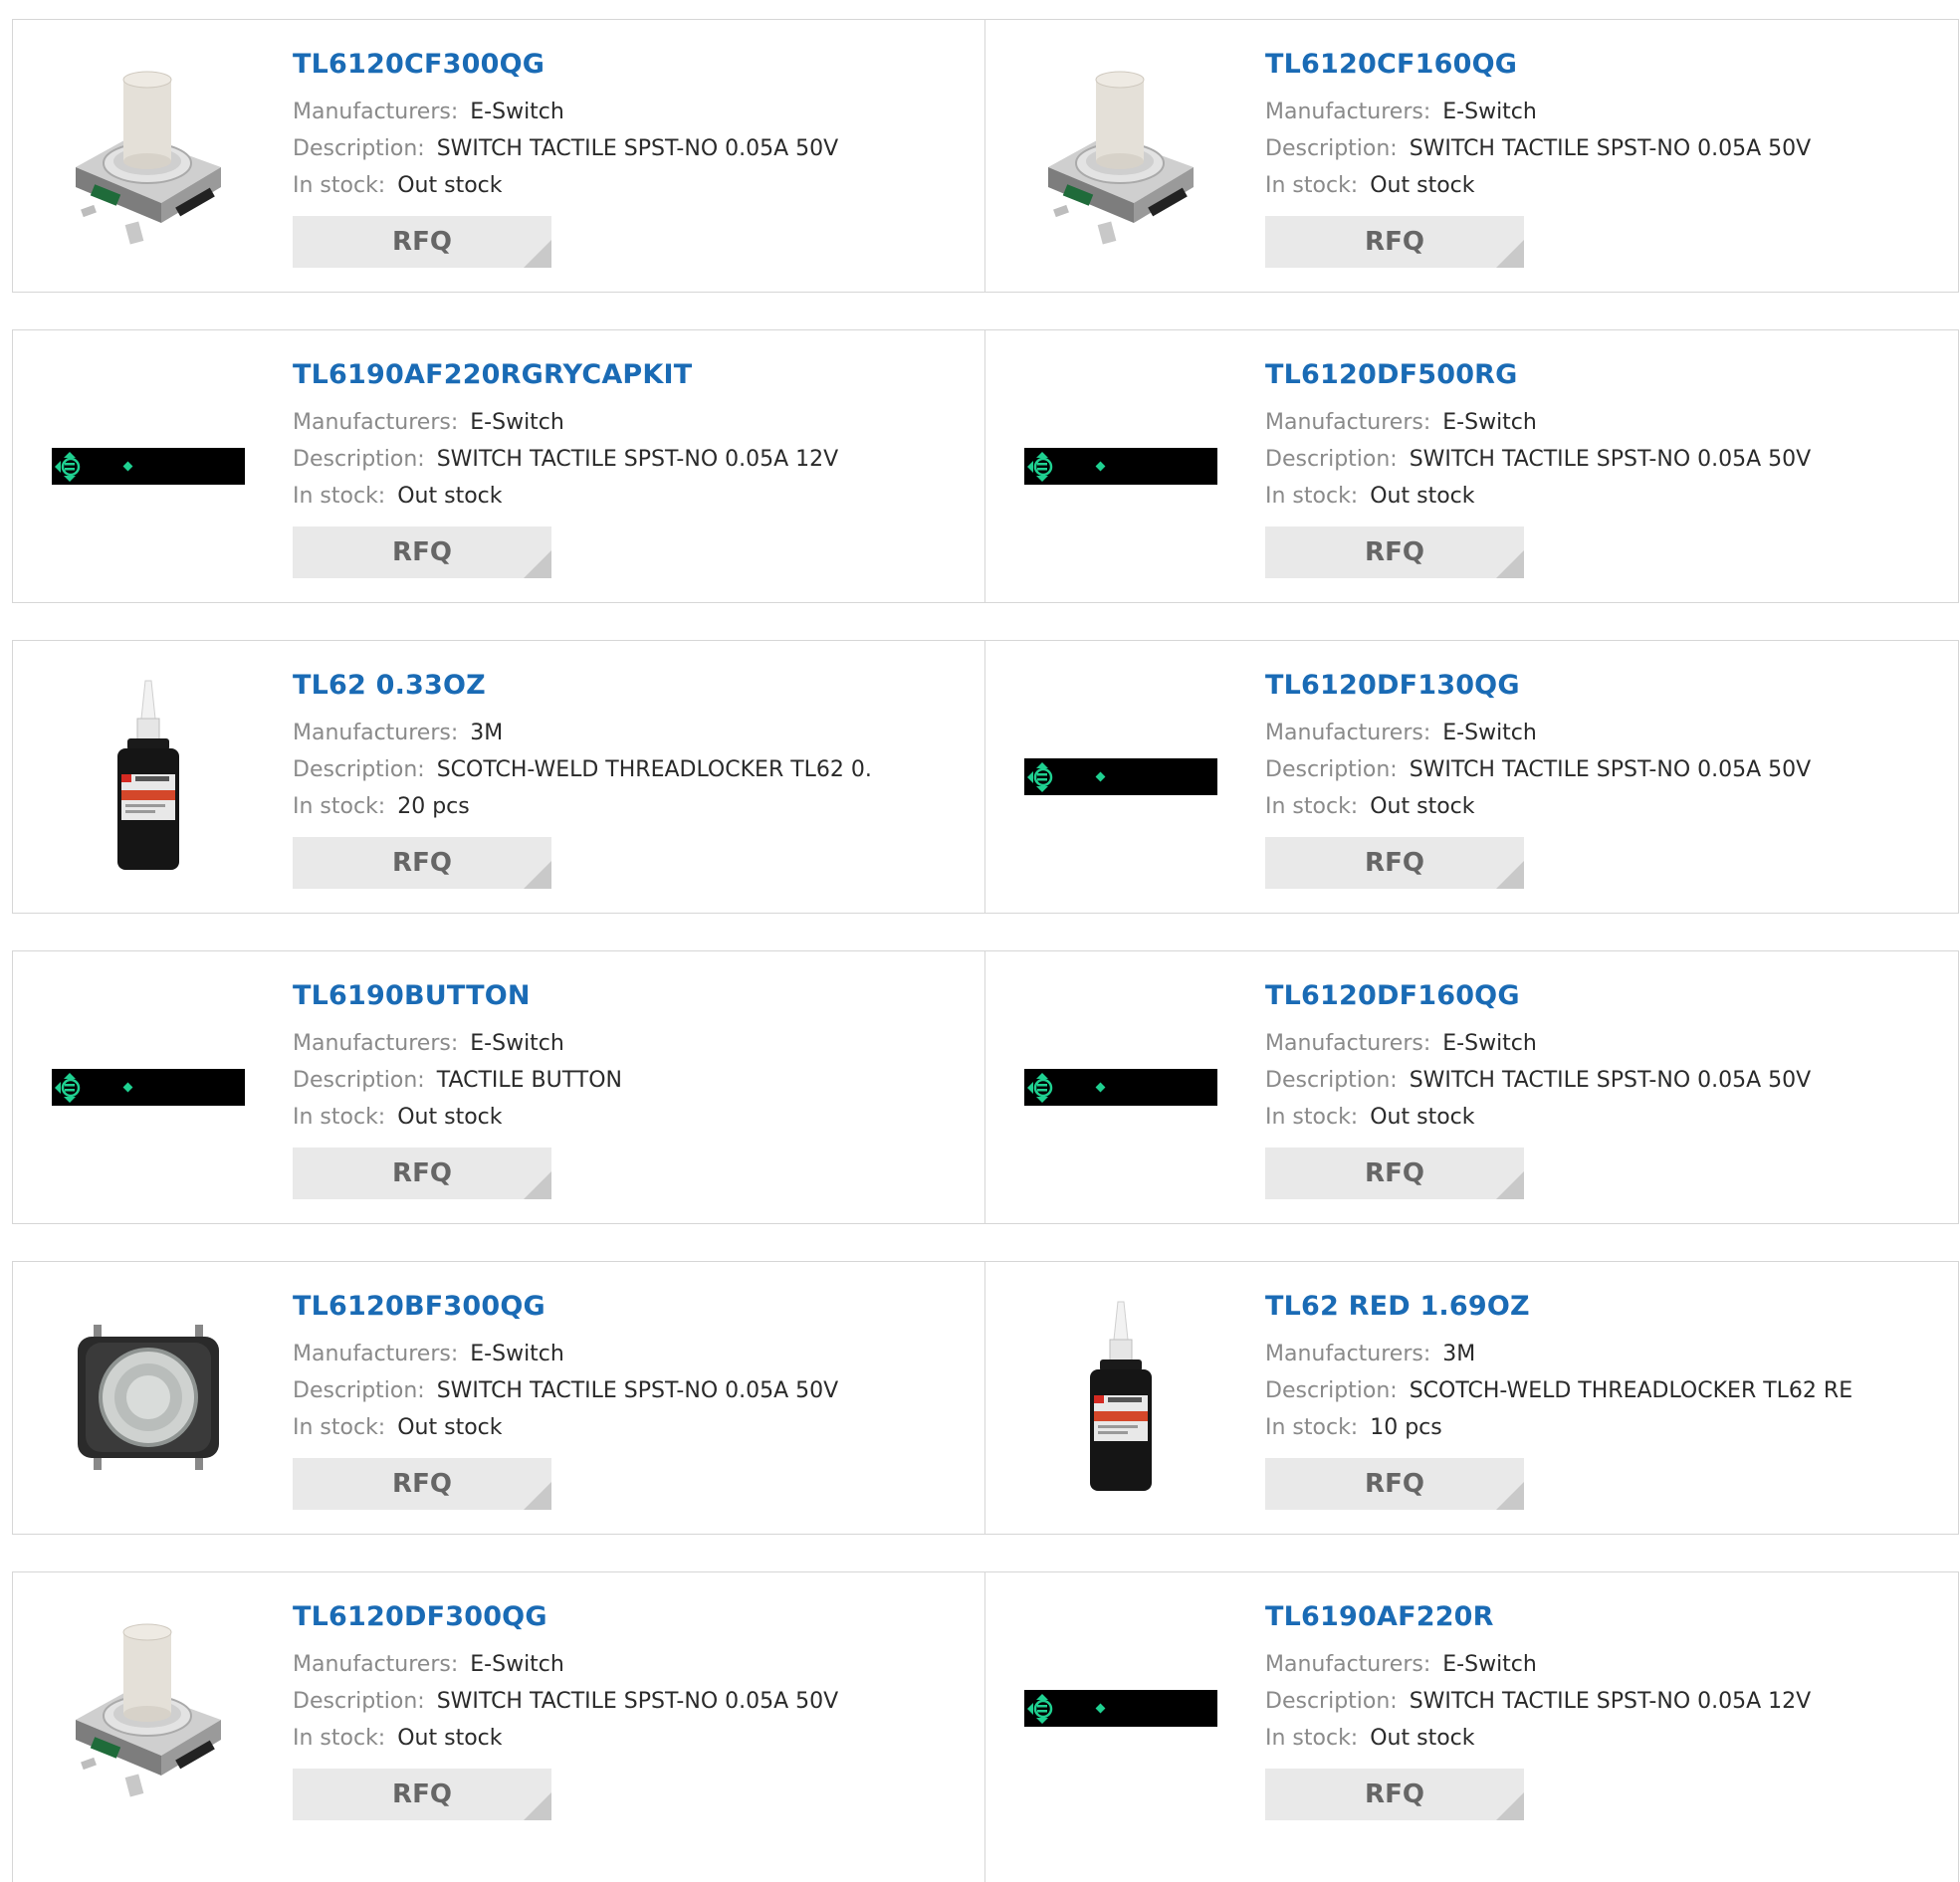 The width and height of the screenshot is (1960, 1882). I want to click on part-number-link: TL6190AF220R, so click(1379, 1617).